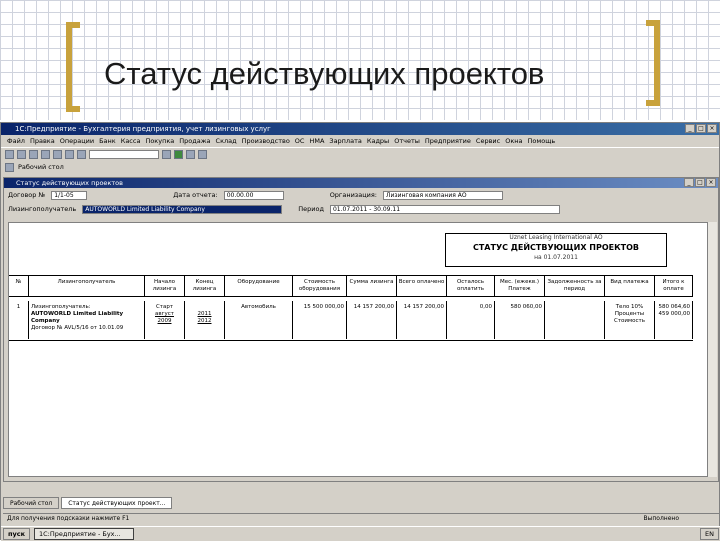  Describe the element at coordinates (353, 195) in the screenshot. I see `org-label: Организация:` at that location.